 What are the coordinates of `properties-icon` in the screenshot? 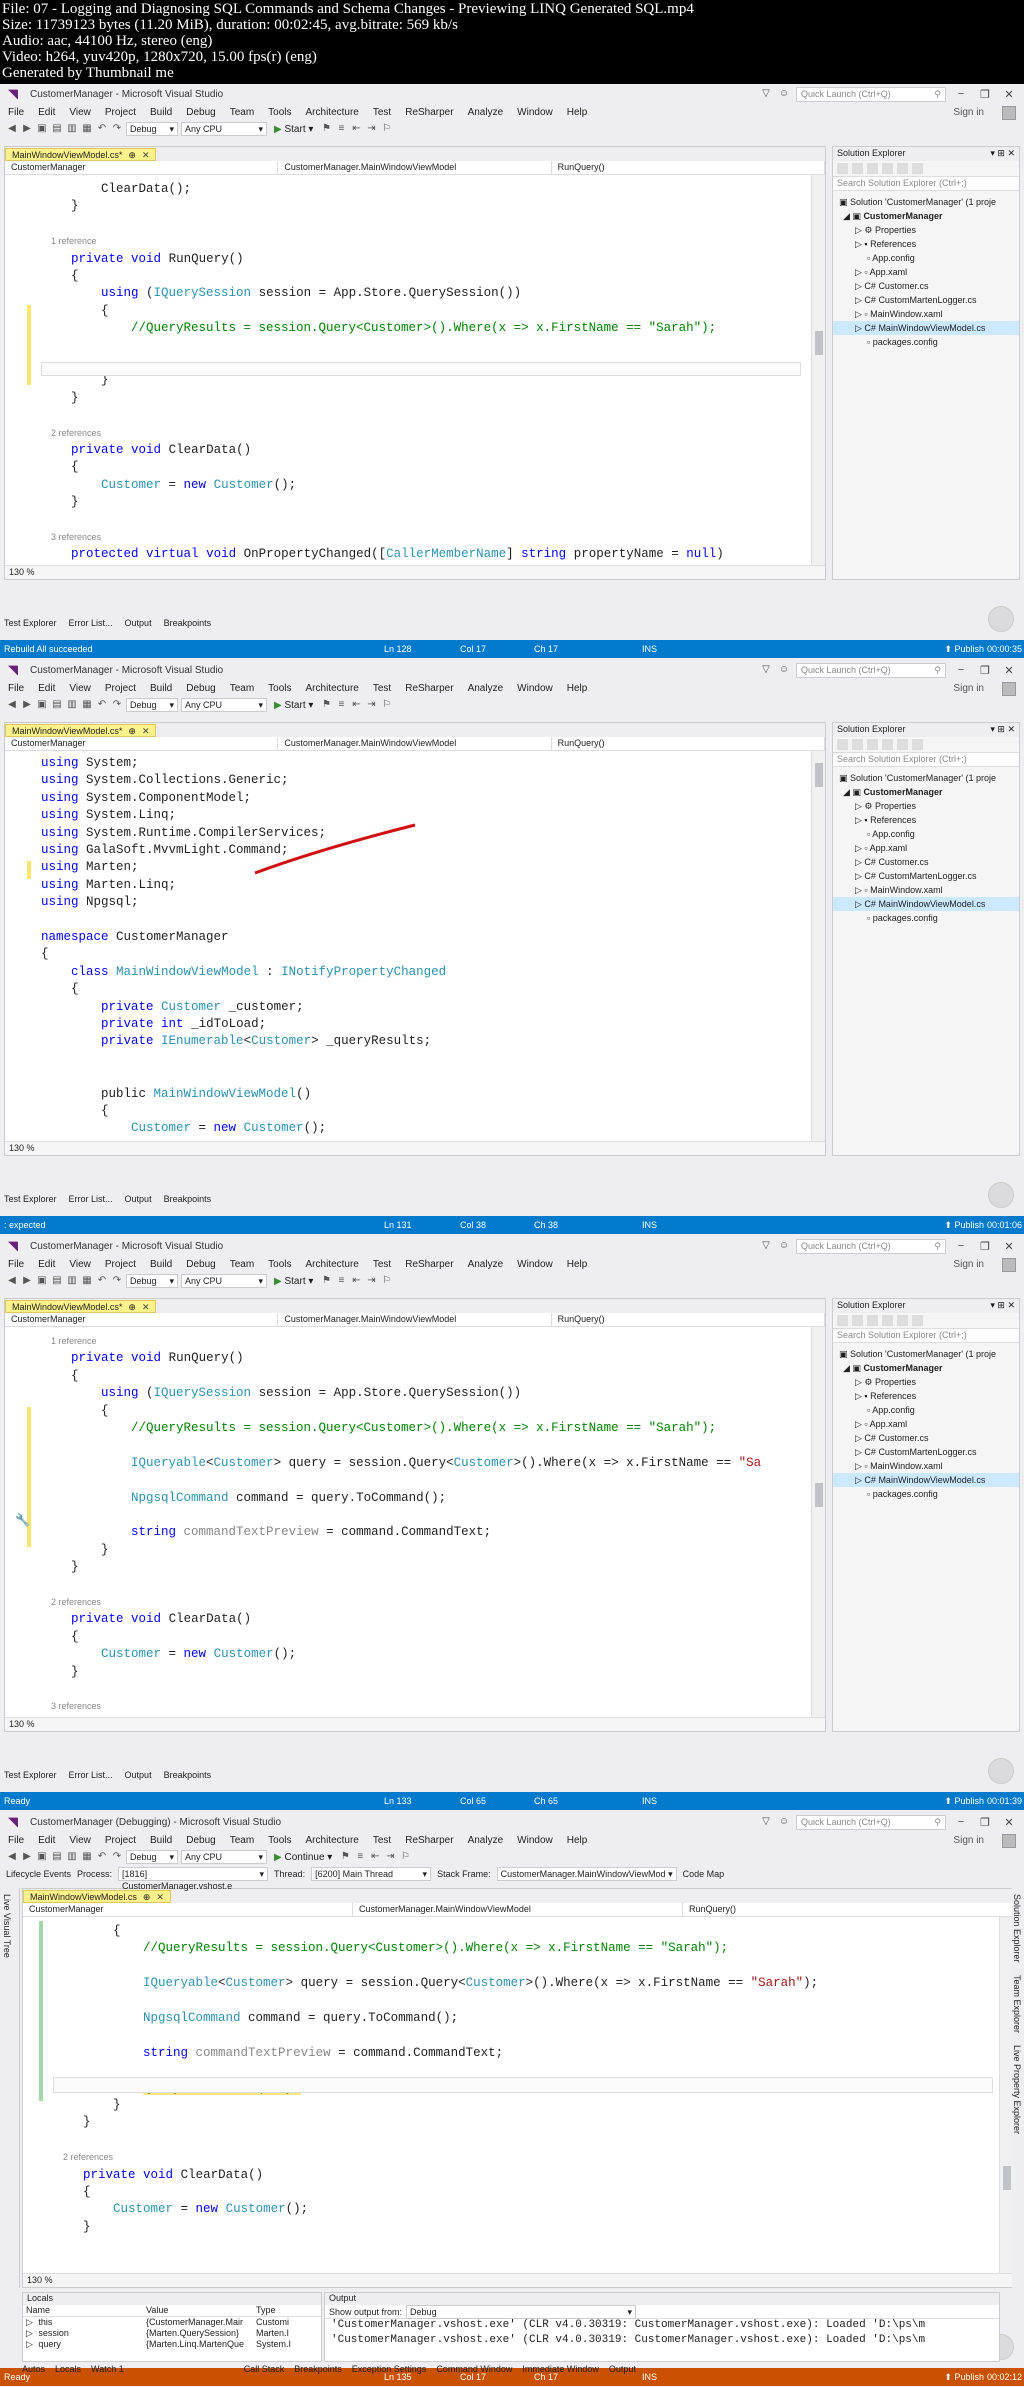 It's located at (902, 168).